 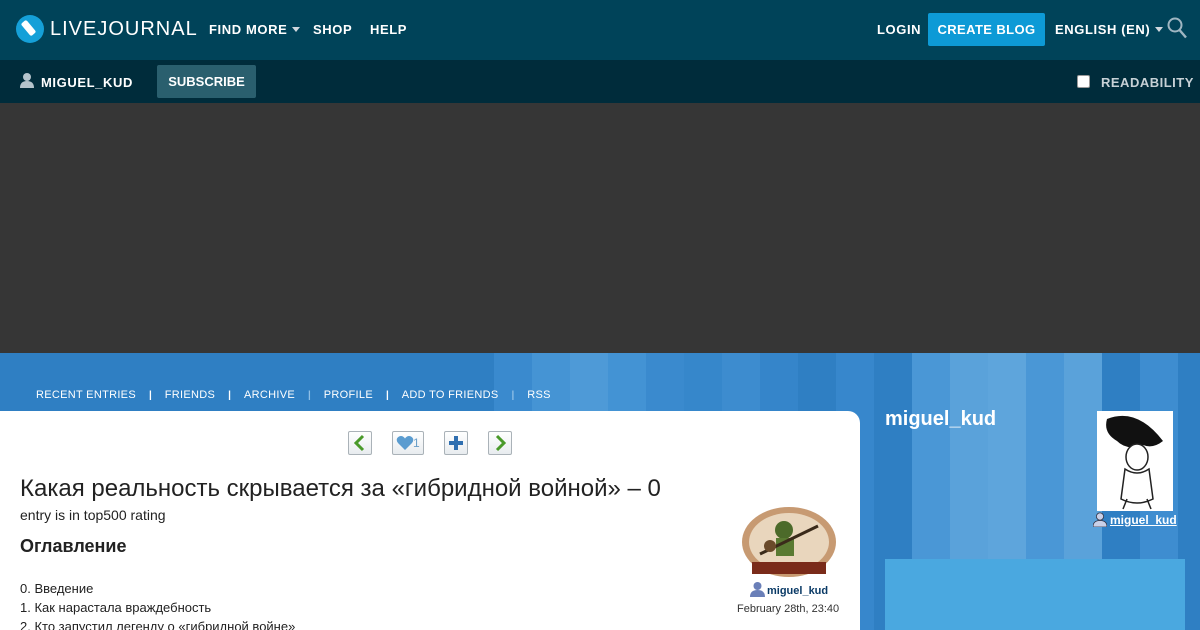 What do you see at coordinates (797, 591) in the screenshot?
I see `author-username-link: miguel_kud` at bounding box center [797, 591].